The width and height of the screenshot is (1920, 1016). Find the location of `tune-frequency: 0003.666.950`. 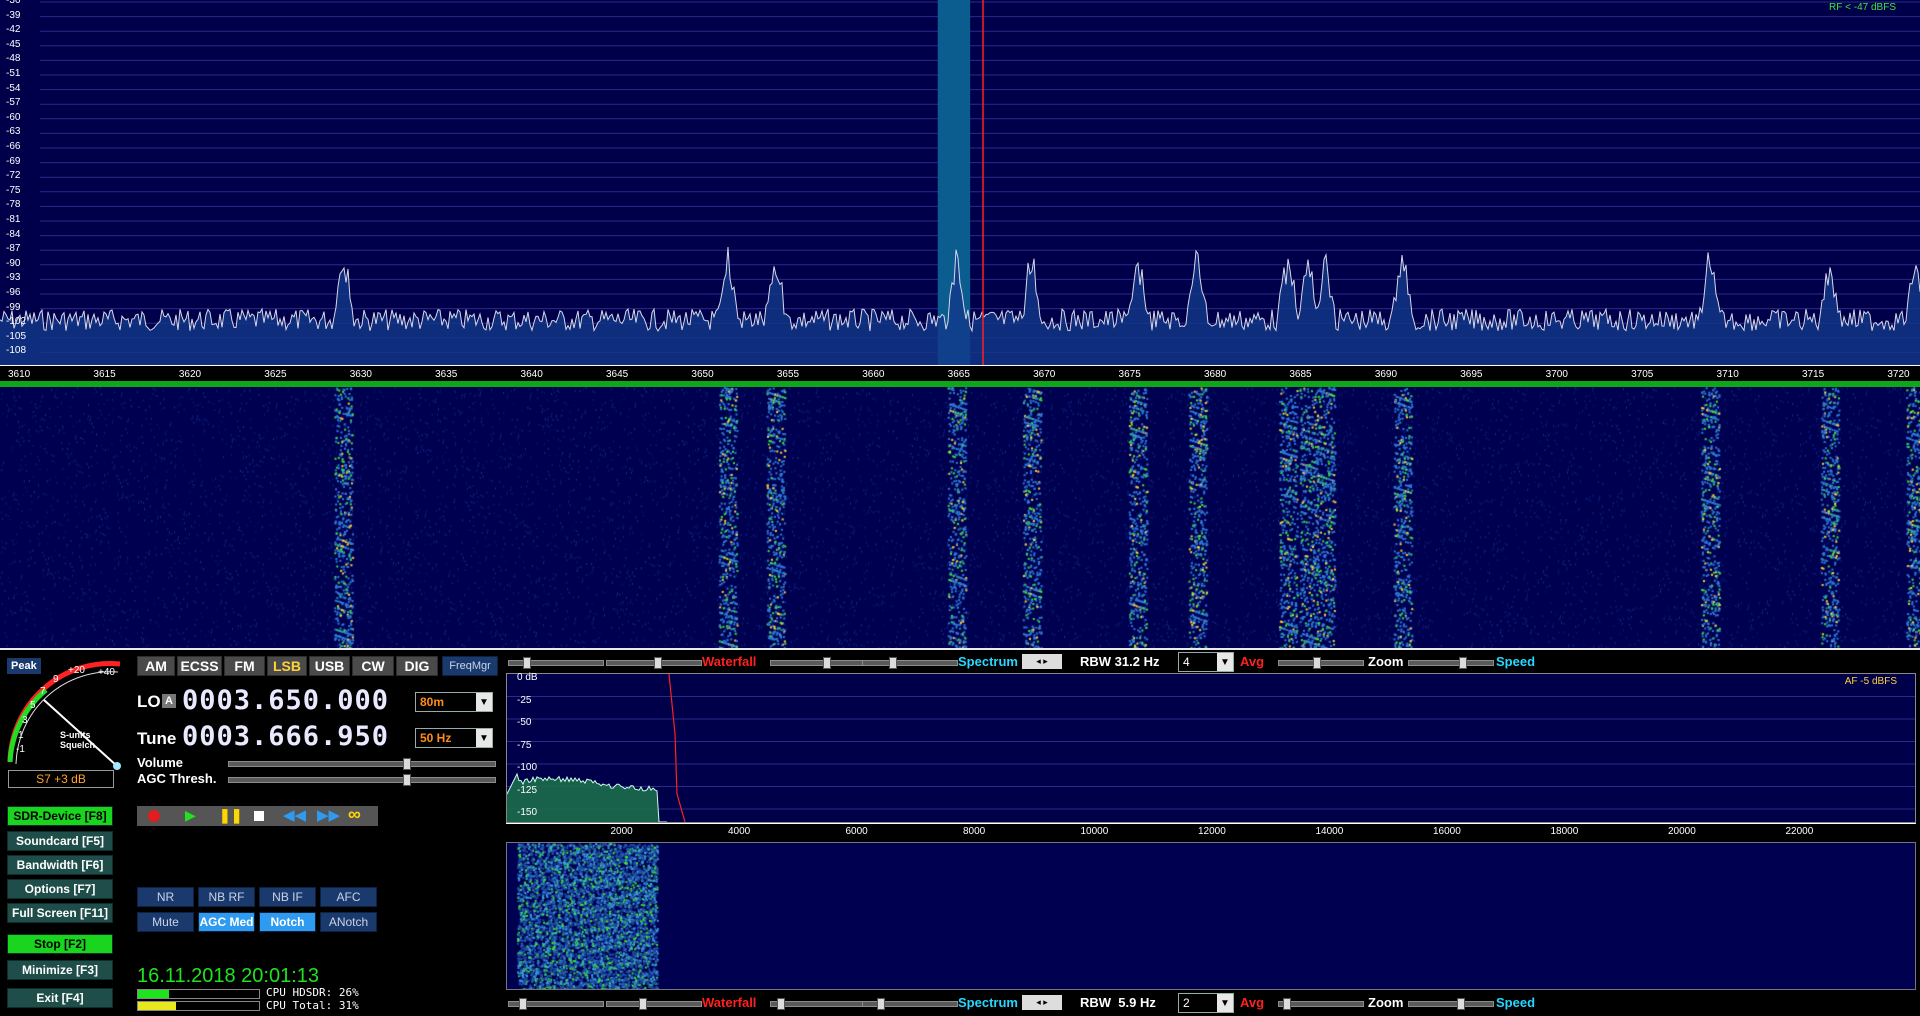

tune-frequency: 0003.666.950 is located at coordinates (285, 736).